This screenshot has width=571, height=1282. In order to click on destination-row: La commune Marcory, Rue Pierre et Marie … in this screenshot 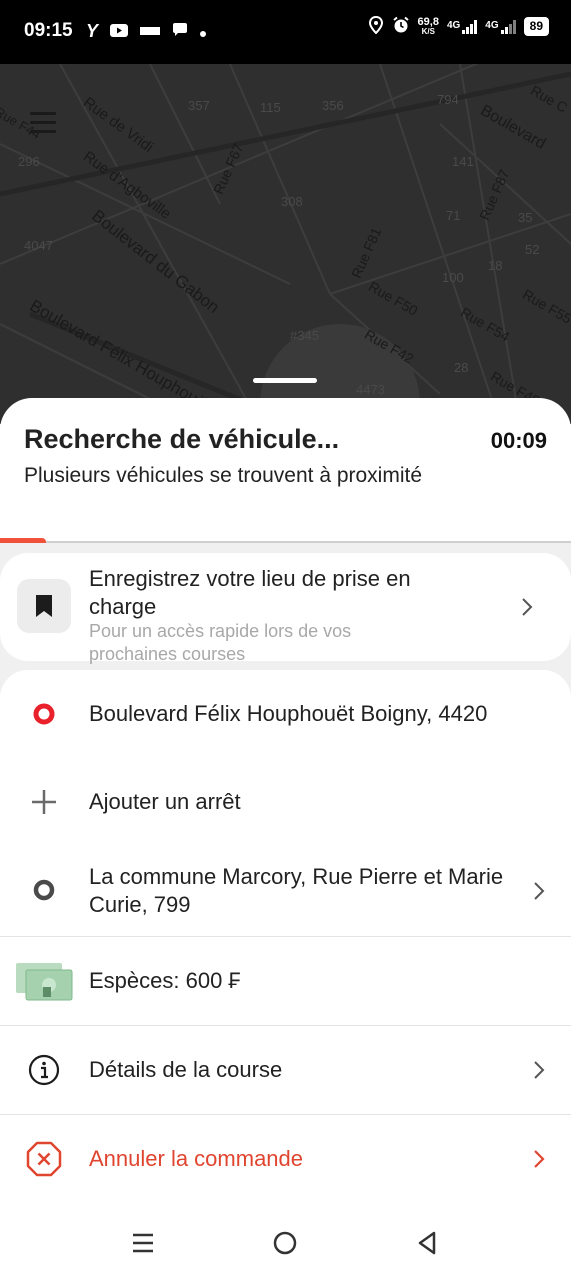, I will do `click(285, 891)`.